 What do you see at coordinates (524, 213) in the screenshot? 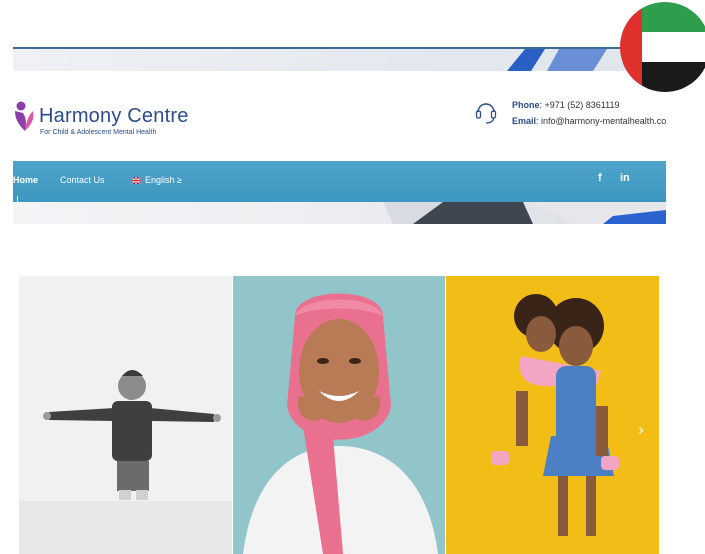
I see `hero-image-fragment-lower` at bounding box center [524, 213].